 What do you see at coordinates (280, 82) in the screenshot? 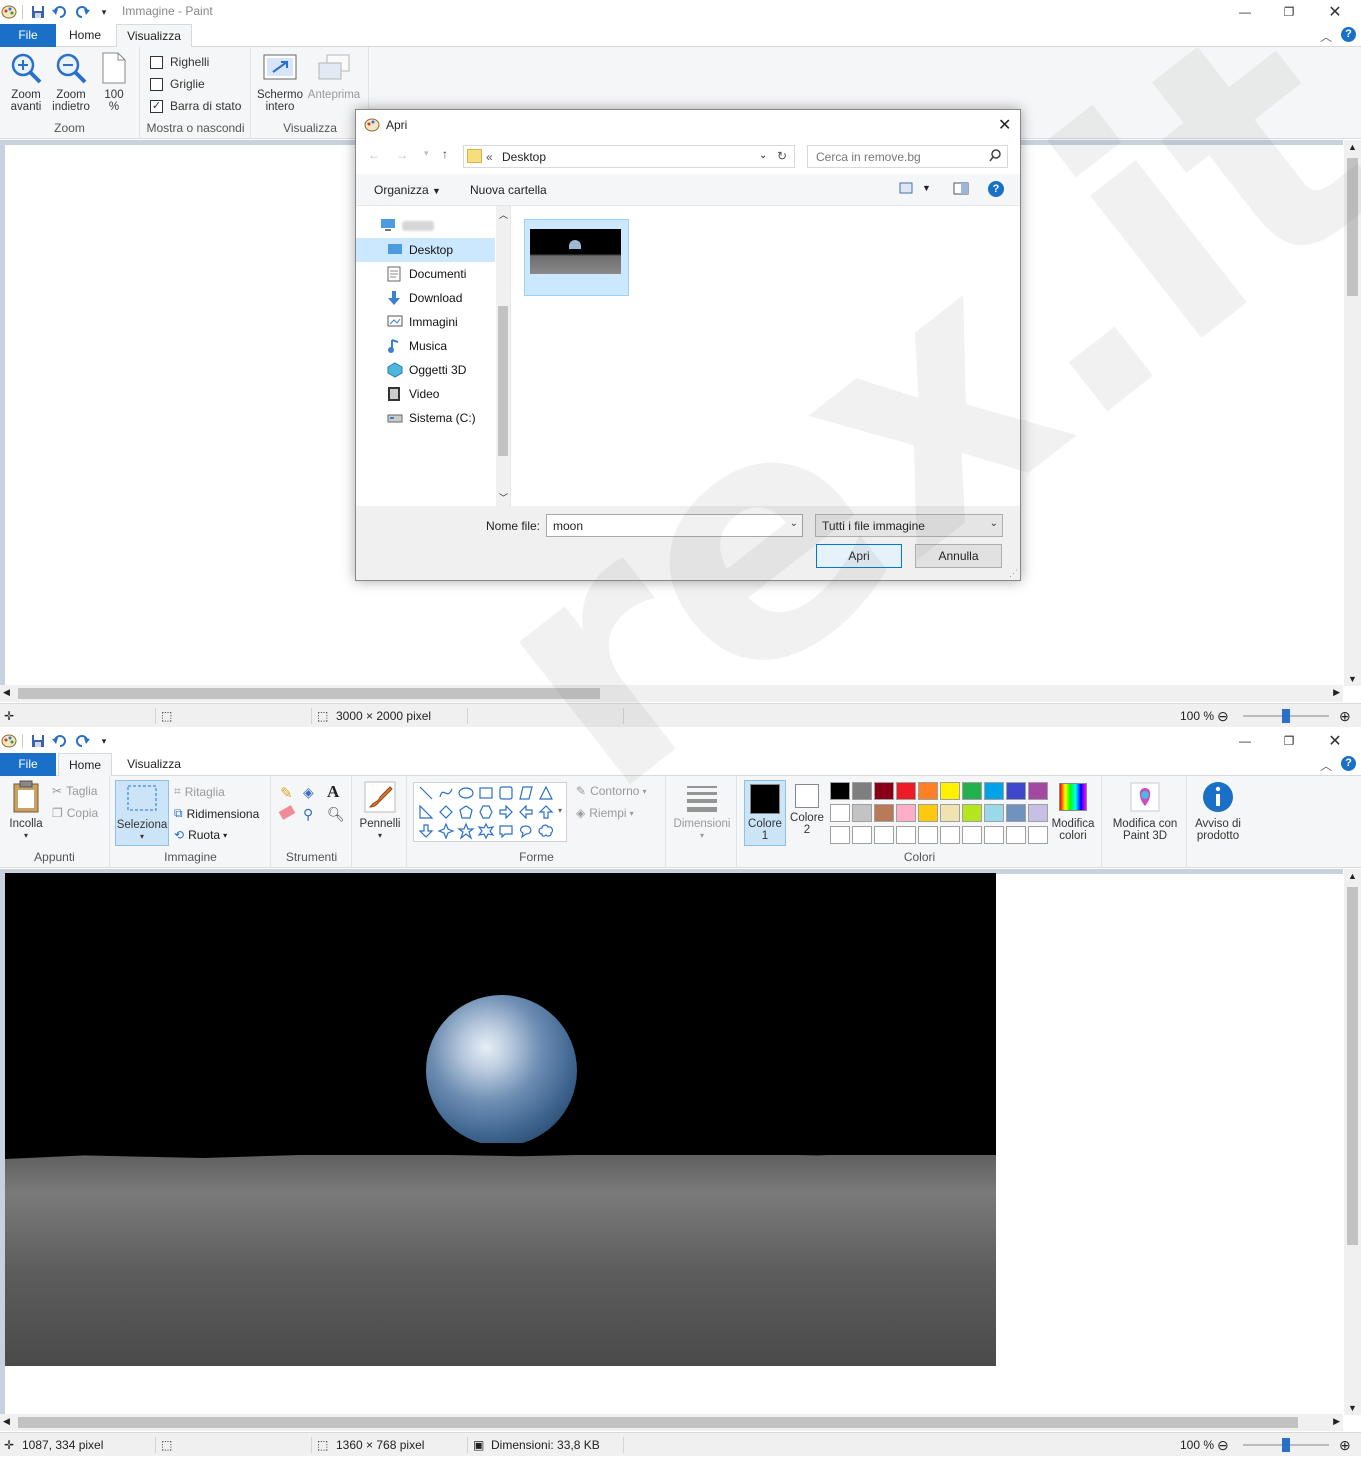
I see `fullscreen-button: Schermo intero` at bounding box center [280, 82].